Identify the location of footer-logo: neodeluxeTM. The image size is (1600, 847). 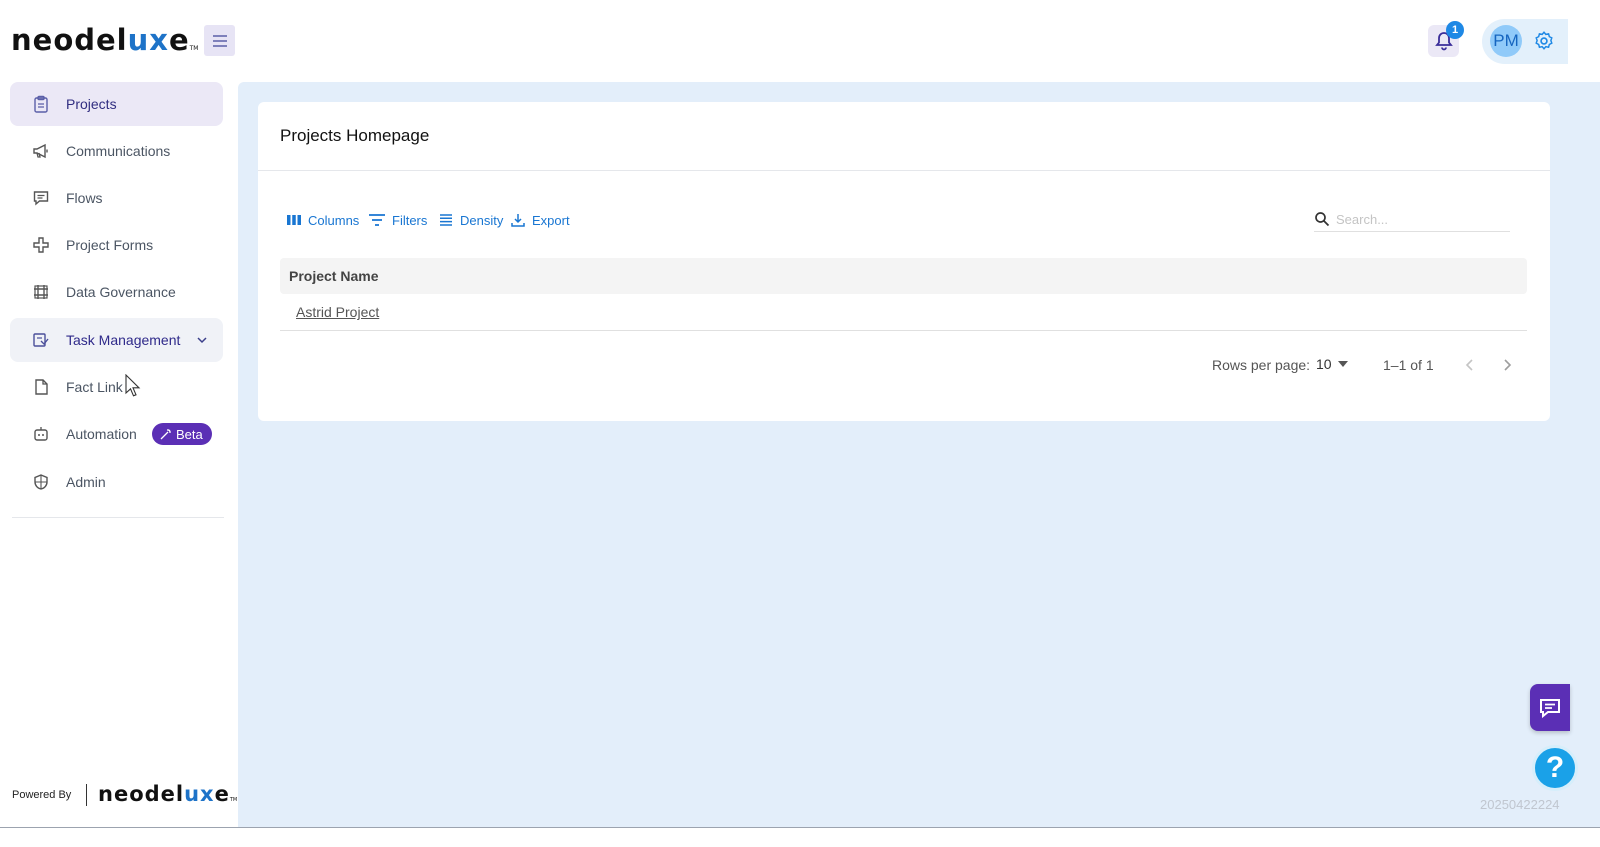
(168, 794).